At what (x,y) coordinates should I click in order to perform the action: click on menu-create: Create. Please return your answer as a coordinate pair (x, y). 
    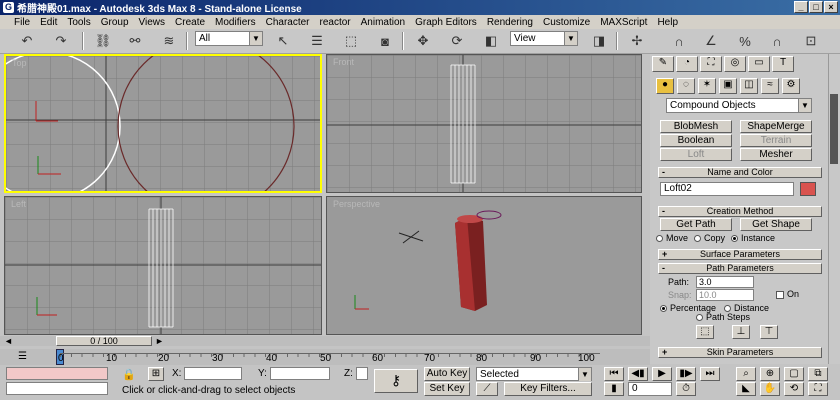
    Looking at the image, I should click on (191, 22).